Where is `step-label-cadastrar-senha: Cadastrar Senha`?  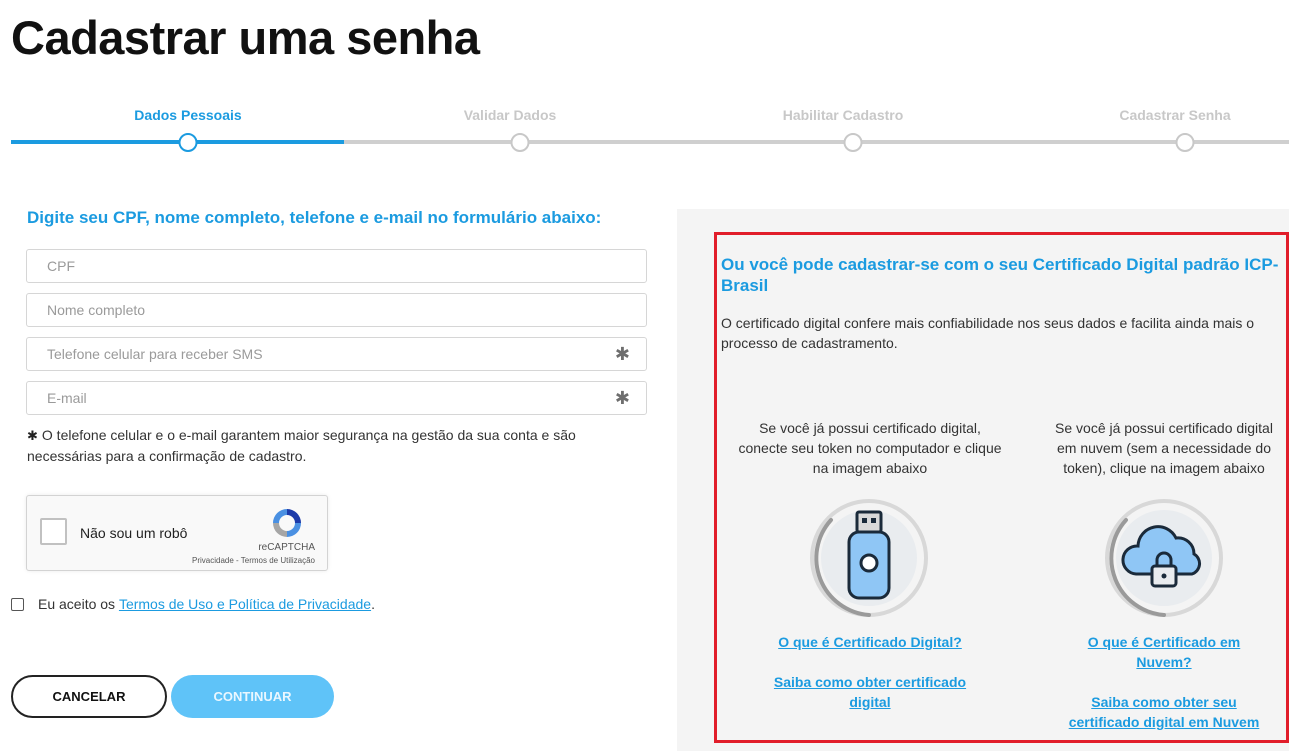 step-label-cadastrar-senha: Cadastrar Senha is located at coordinates (1175, 115).